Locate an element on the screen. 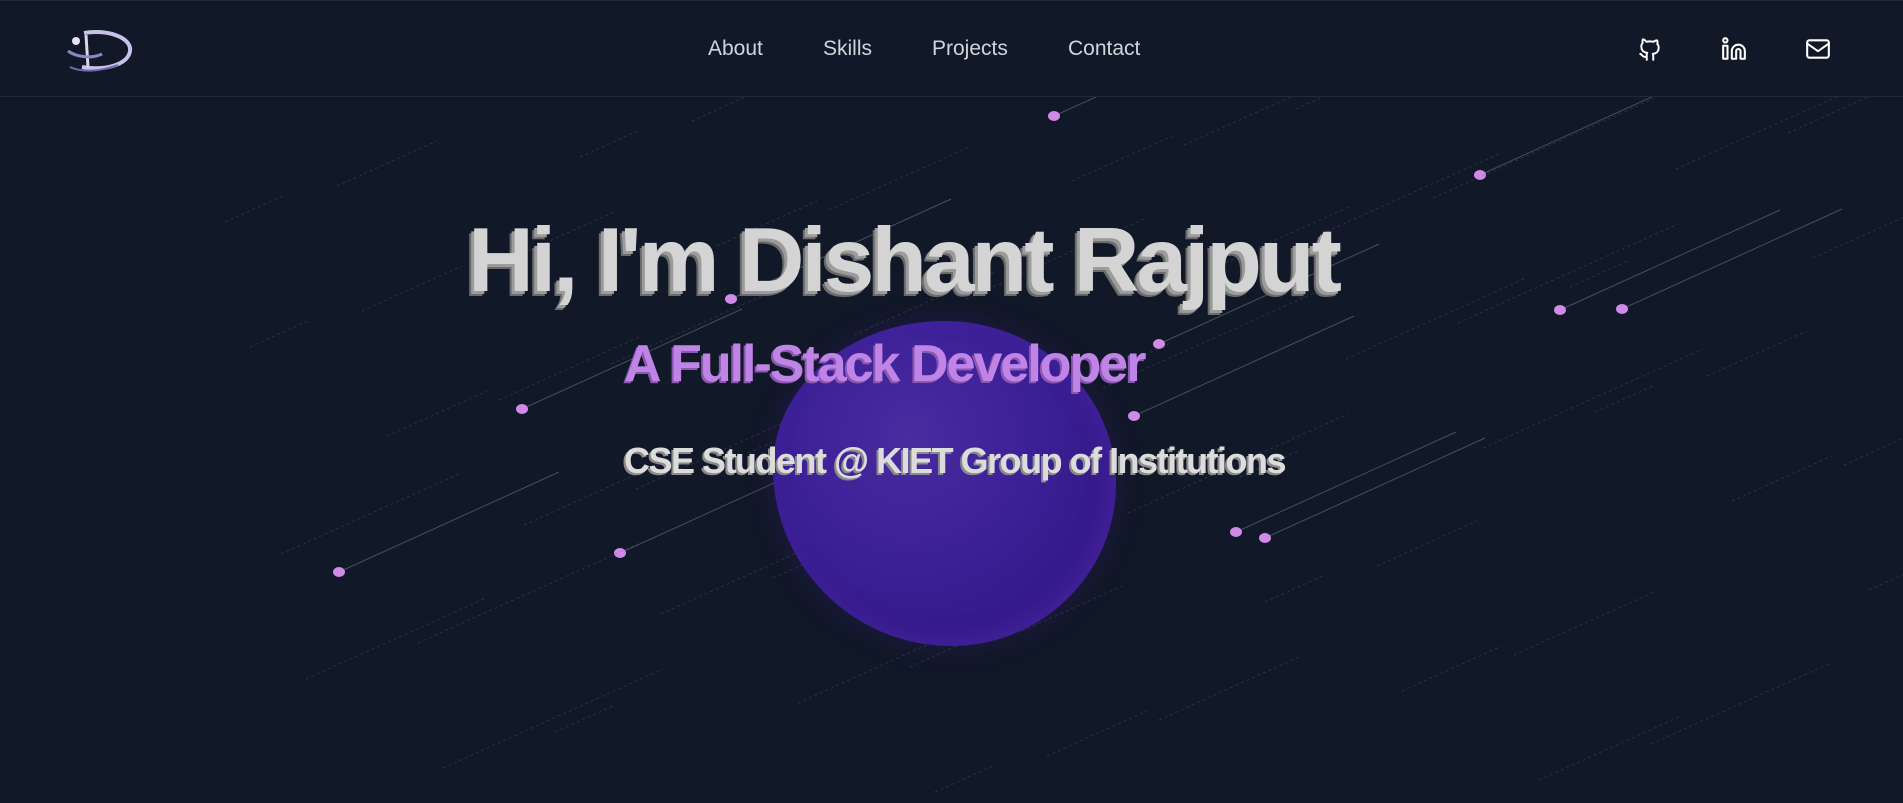 This screenshot has height=803, width=1903. hero-subtitle: A Full-Stack Developer is located at coordinates (885, 364).